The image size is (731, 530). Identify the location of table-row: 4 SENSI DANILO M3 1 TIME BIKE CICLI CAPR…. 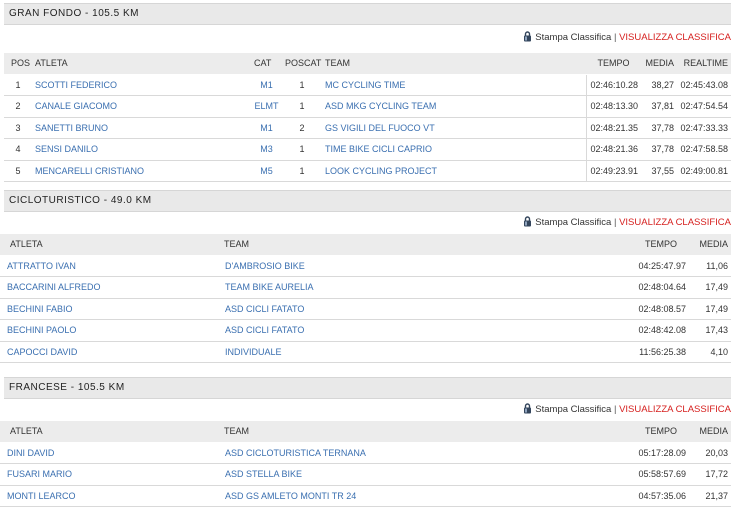
(367, 149).